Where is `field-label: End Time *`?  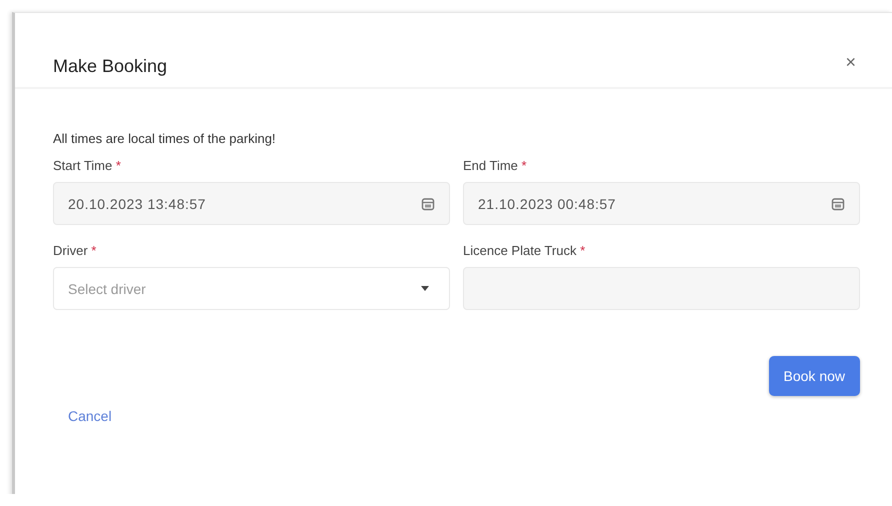
field-label: End Time * is located at coordinates (495, 165).